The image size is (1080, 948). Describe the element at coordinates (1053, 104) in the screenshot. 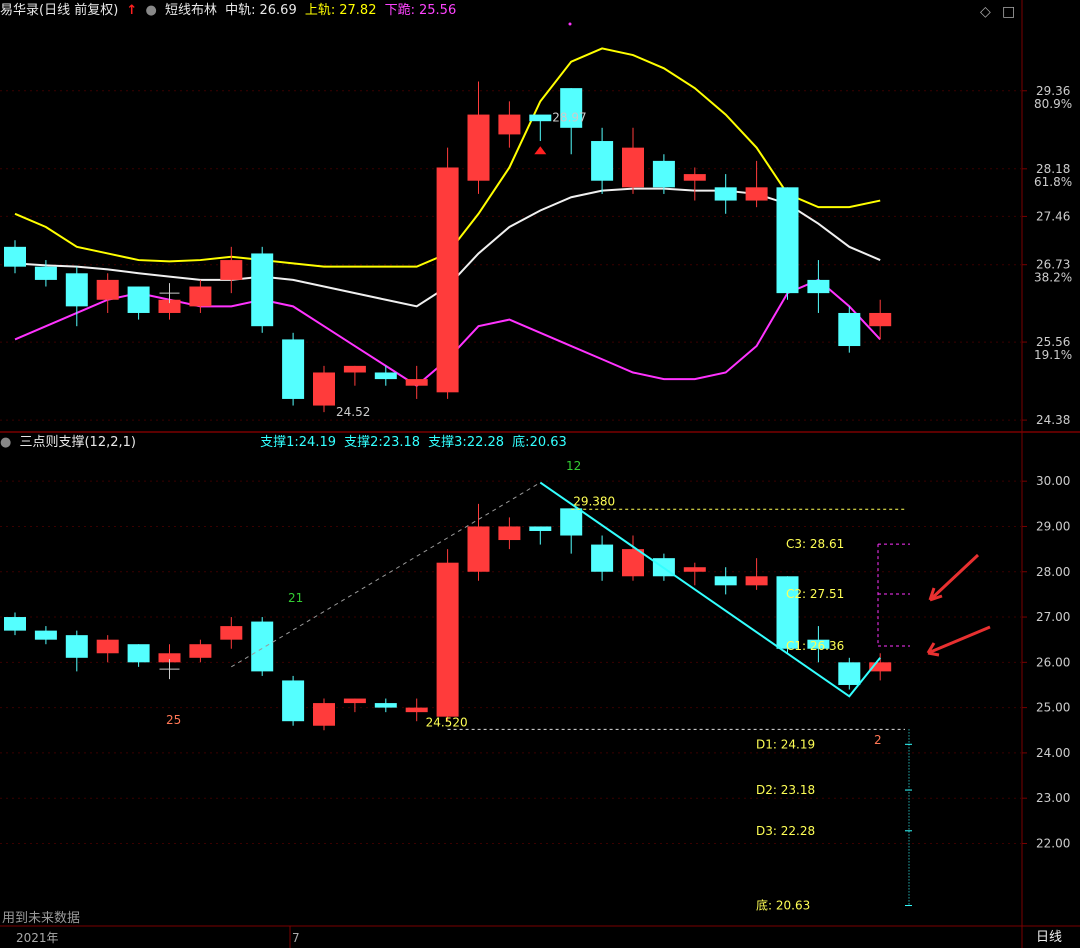

I see `percent-label: 80.9%` at that location.